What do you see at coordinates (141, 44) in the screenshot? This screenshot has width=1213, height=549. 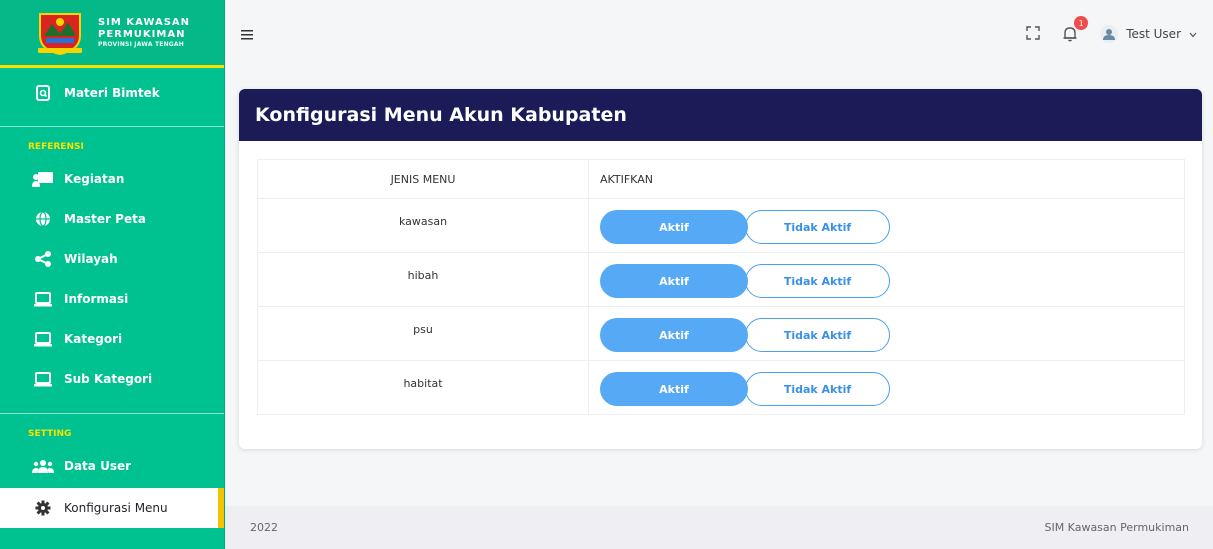 I see `brand-subtitle: PROVINSI JAWA TENGAH` at bounding box center [141, 44].